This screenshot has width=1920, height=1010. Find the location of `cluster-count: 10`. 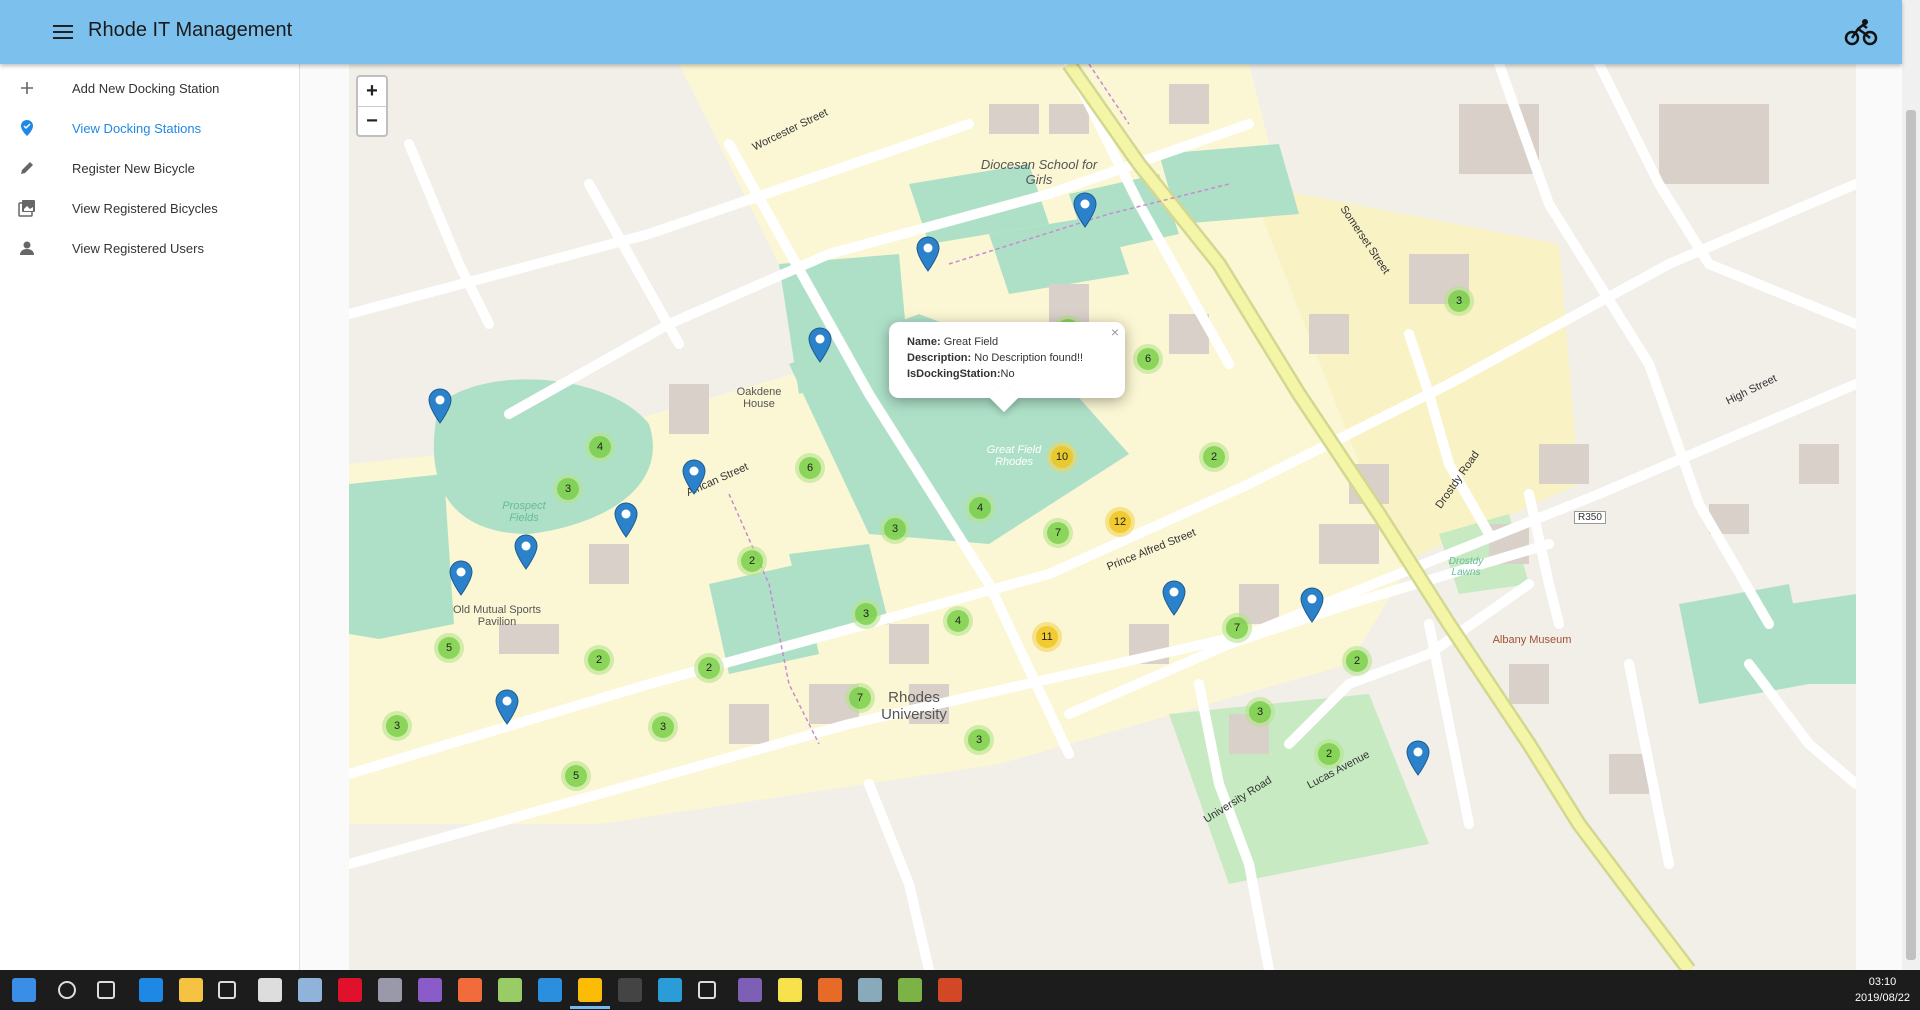

cluster-count: 10 is located at coordinates (1062, 457).